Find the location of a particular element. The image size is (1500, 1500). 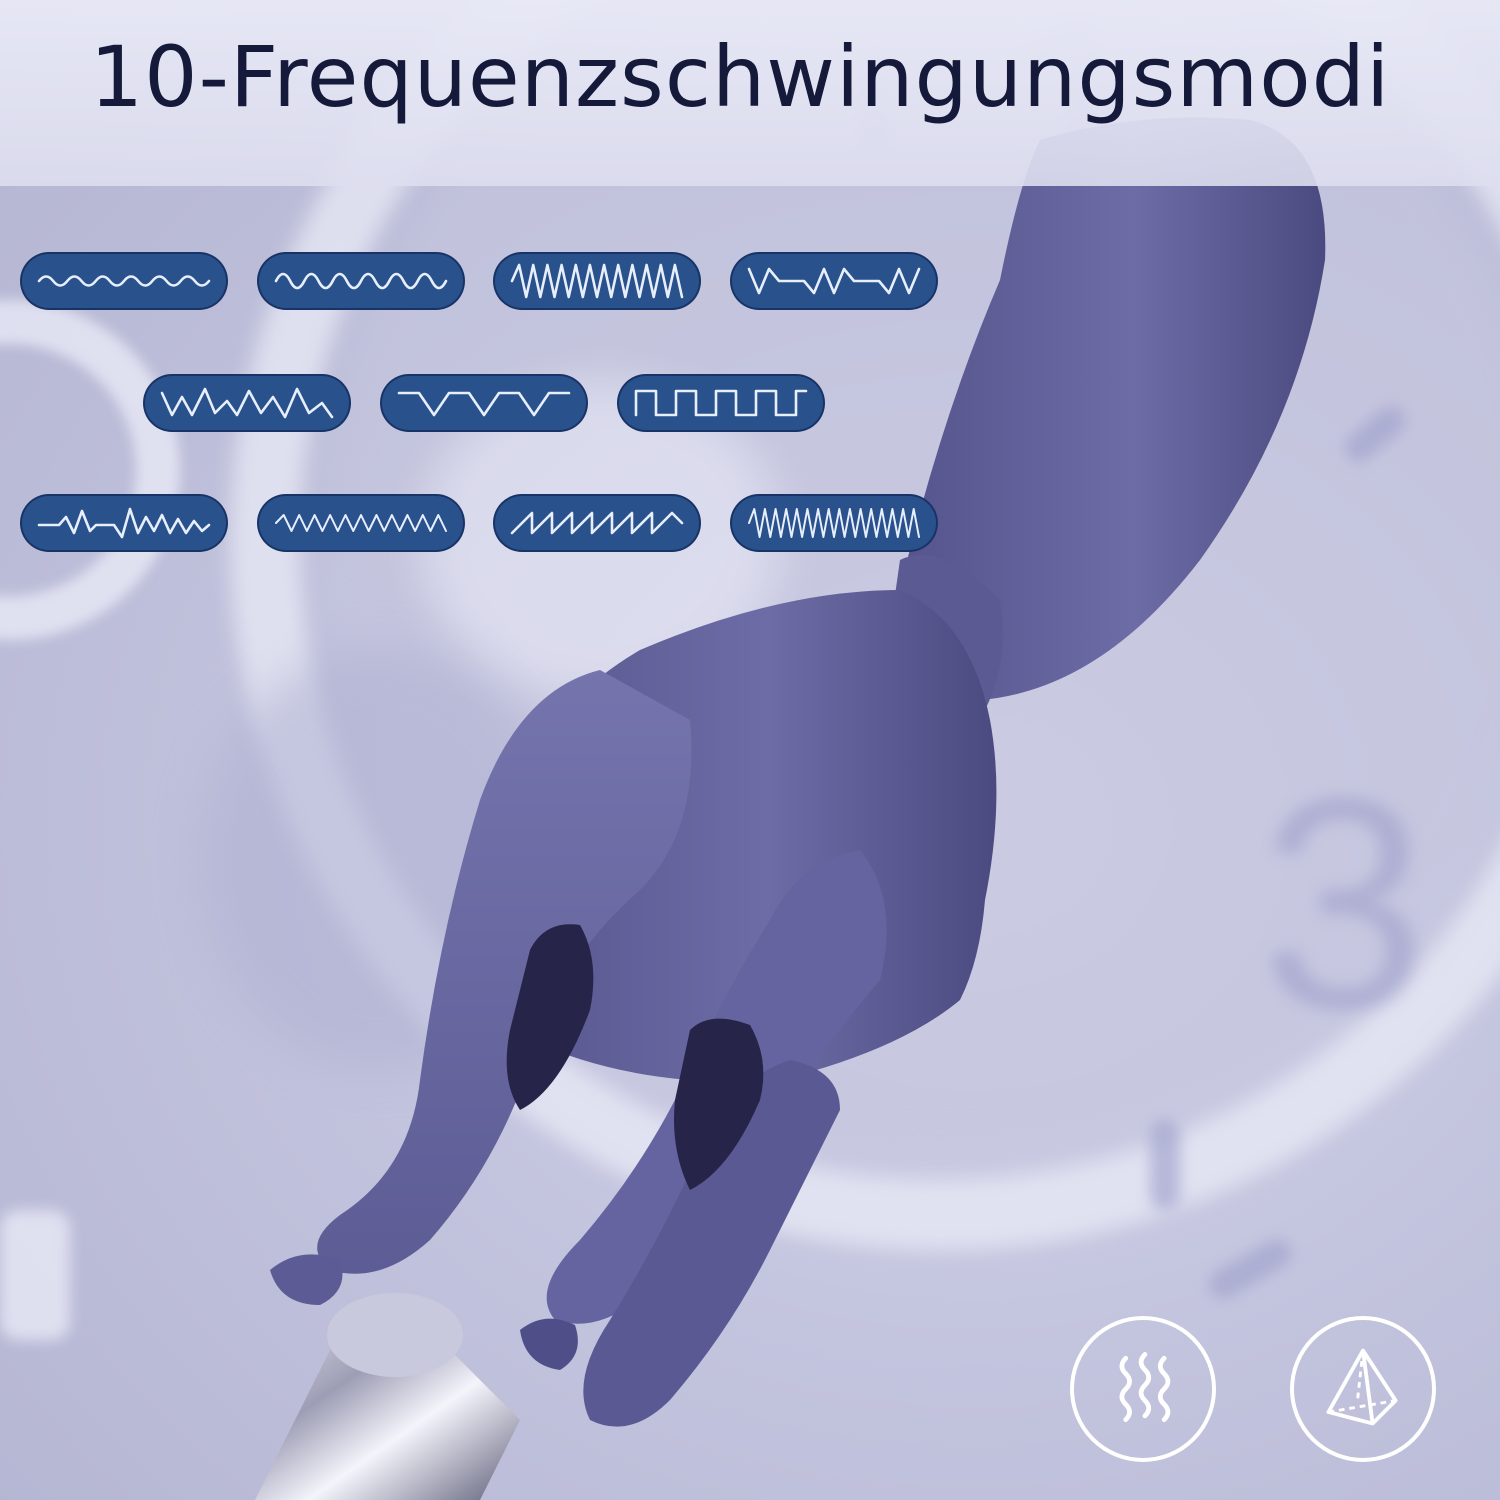

pyramid-icon is located at coordinates (1362, 1387).